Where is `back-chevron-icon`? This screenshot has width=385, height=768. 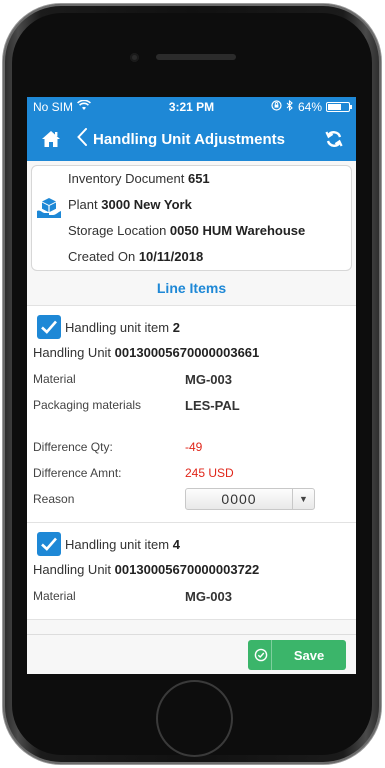 back-chevron-icon is located at coordinates (82, 139).